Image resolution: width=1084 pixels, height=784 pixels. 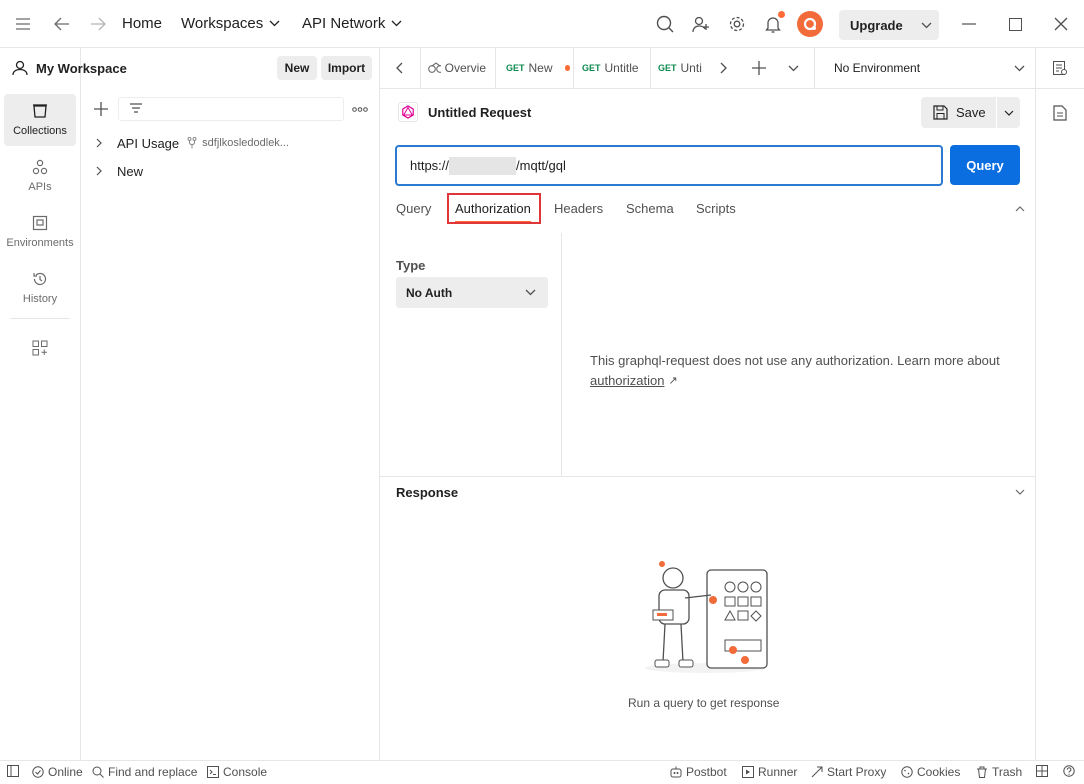 I want to click on back-arrow-icon, so click(x=62, y=24).